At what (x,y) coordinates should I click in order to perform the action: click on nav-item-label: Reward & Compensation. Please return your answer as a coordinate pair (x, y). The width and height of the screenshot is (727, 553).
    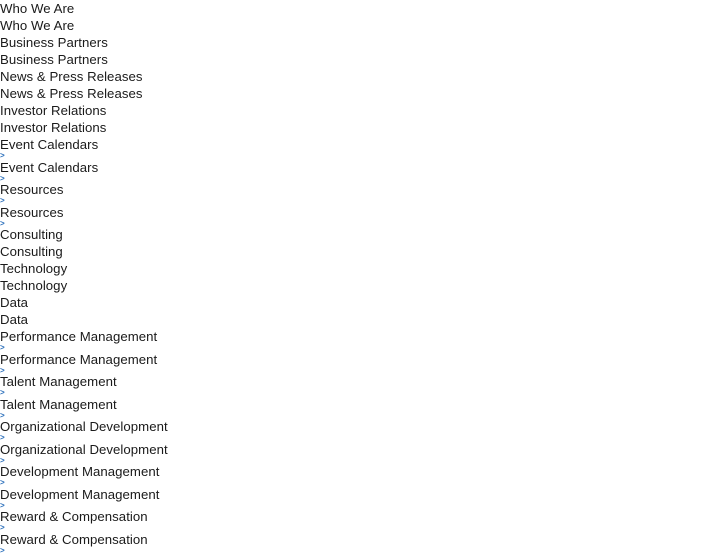
    Looking at the image, I should click on (363, 516).